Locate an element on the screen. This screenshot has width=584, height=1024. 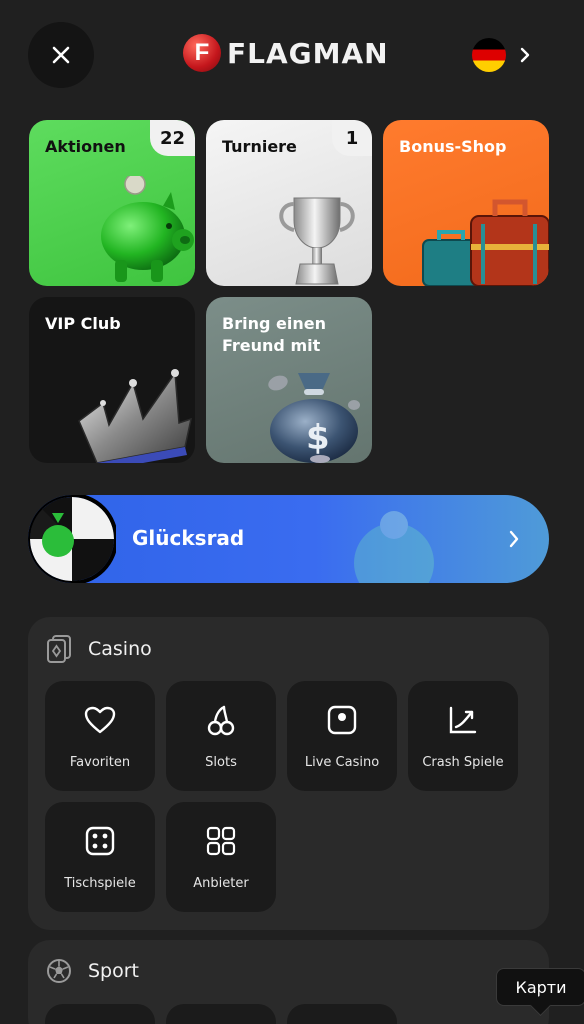
piggy-bank-icon is located at coordinates (147, 229).